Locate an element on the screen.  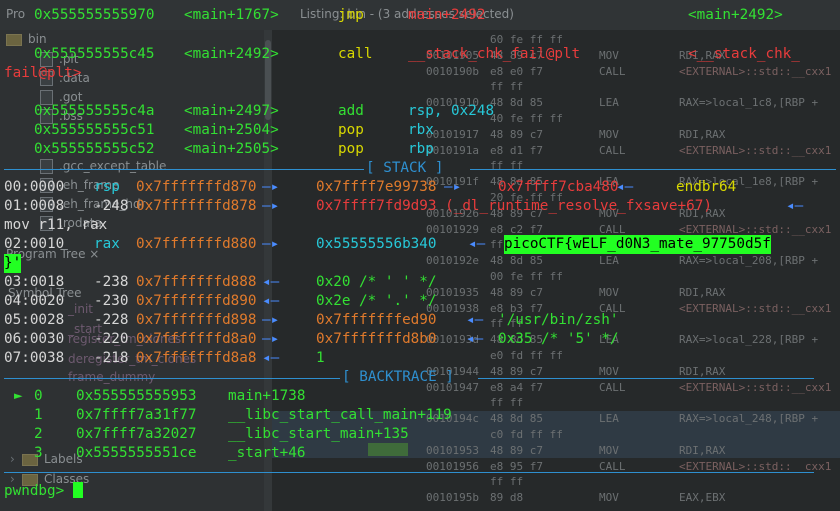
stack-value: 0x7ffff7e99738 is located at coordinates (376, 187).